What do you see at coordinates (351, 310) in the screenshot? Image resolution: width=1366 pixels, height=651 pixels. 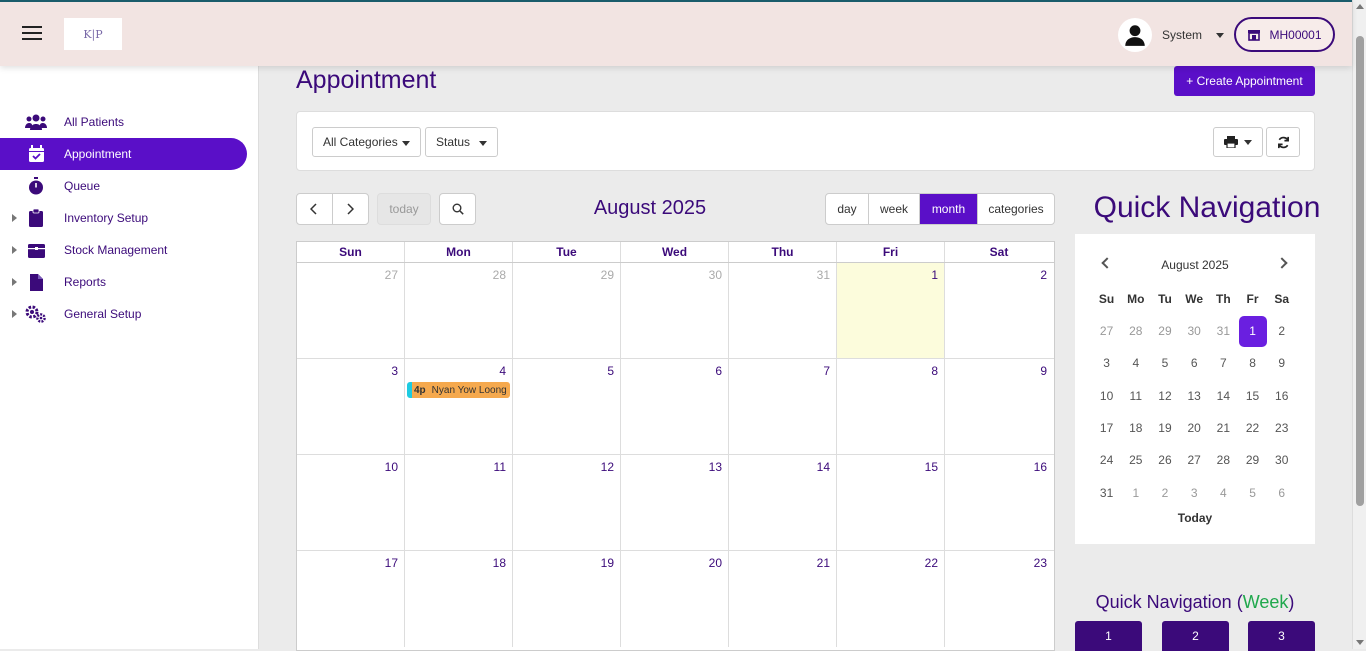 I see `calendar-day-cell: 27` at bounding box center [351, 310].